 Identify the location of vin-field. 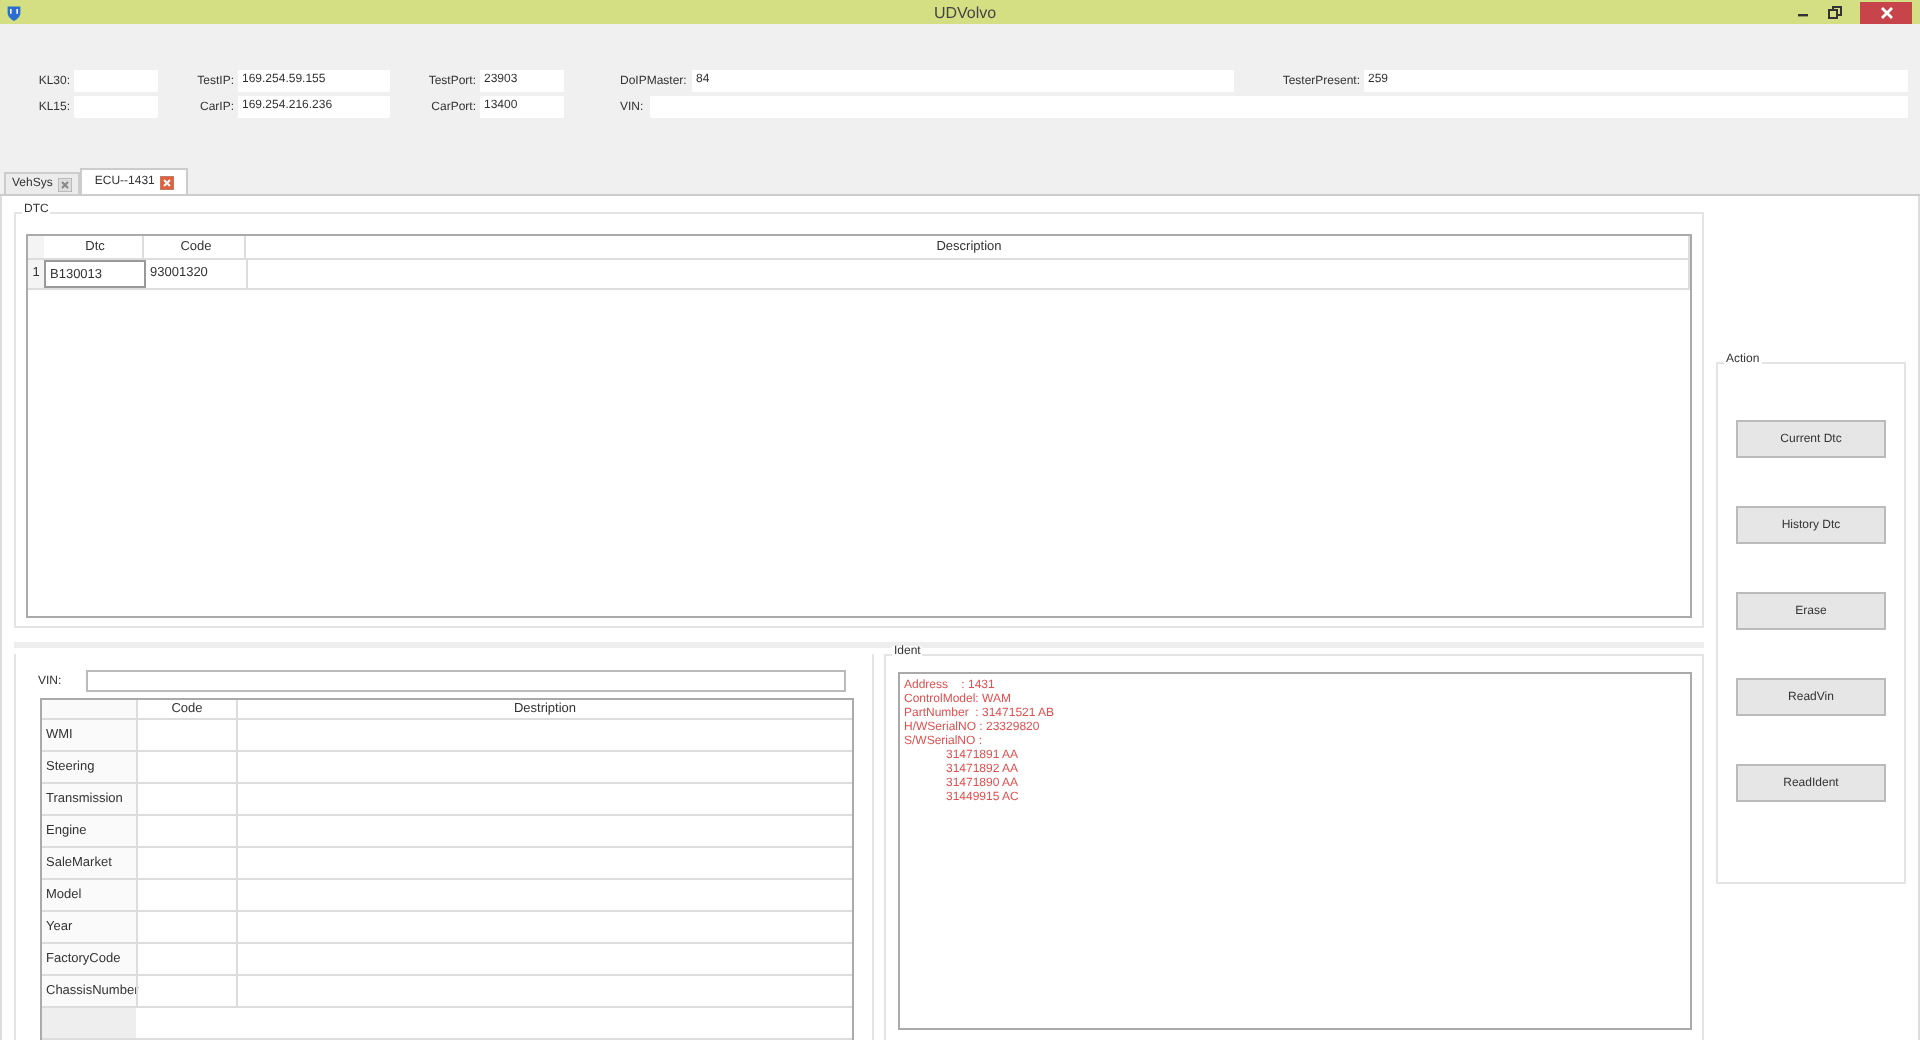
(466, 681).